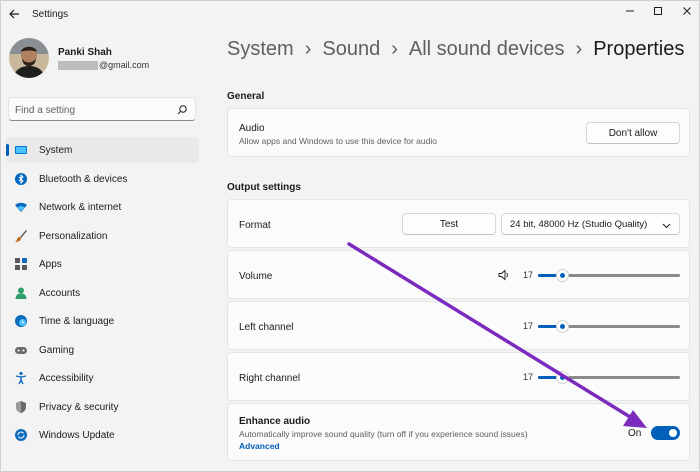 Image resolution: width=700 pixels, height=472 pixels. Describe the element at coordinates (95, 110) in the screenshot. I see `search-input` at that location.